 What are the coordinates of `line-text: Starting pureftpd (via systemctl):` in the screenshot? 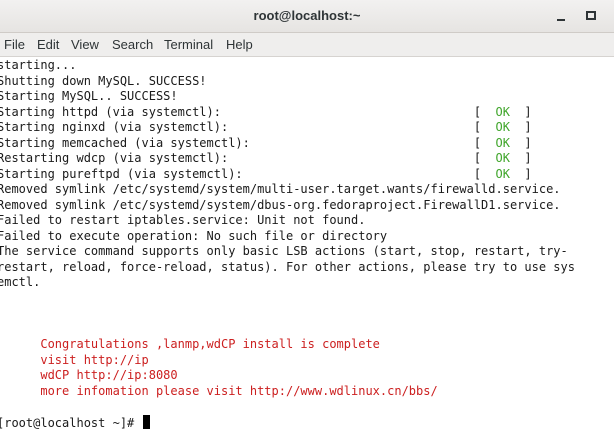 It's located at (121, 173).